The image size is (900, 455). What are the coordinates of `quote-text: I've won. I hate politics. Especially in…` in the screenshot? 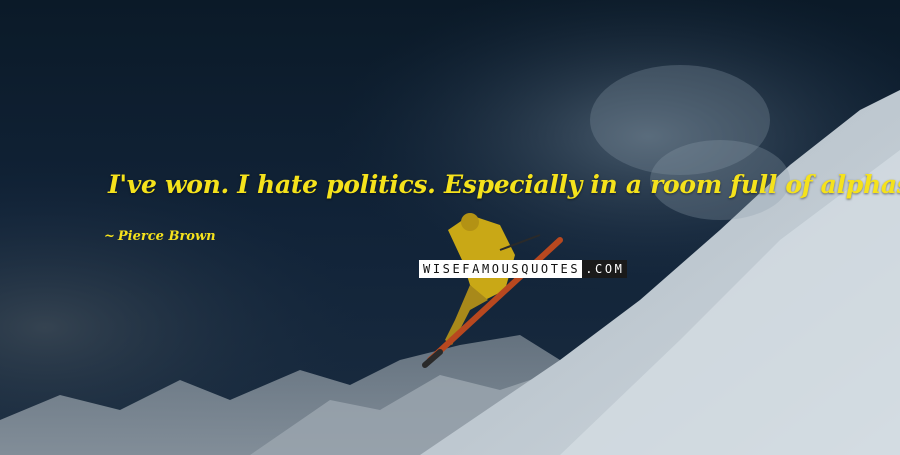 It's located at (504, 184).